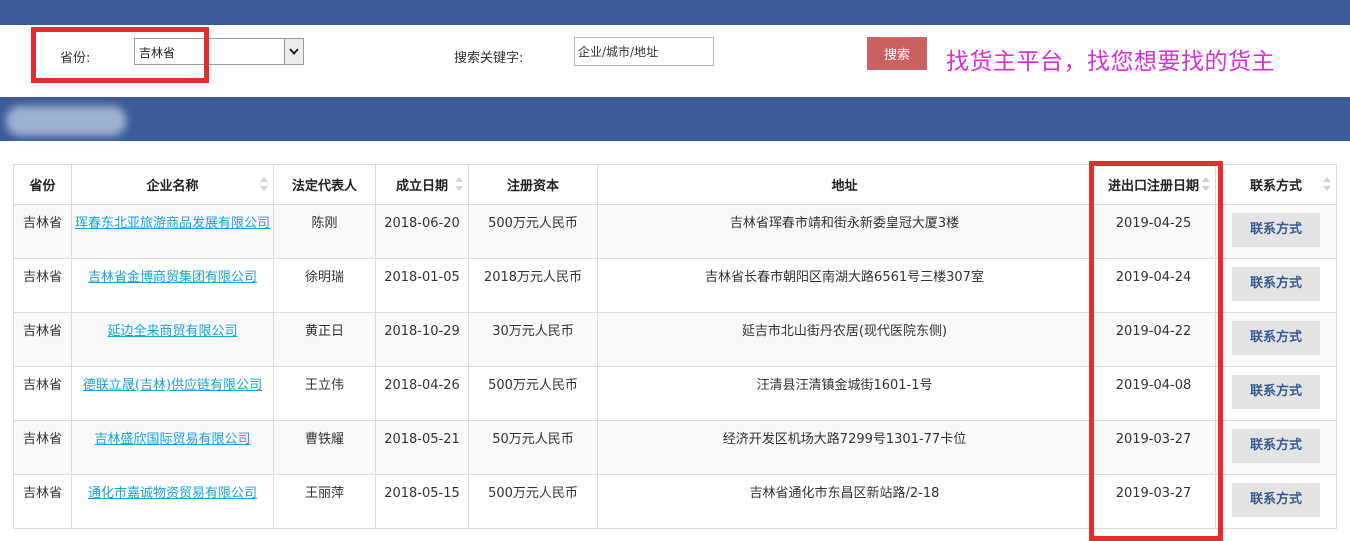  What do you see at coordinates (324, 231) in the screenshot?
I see `cell-legal-rep: 陈刚` at bounding box center [324, 231].